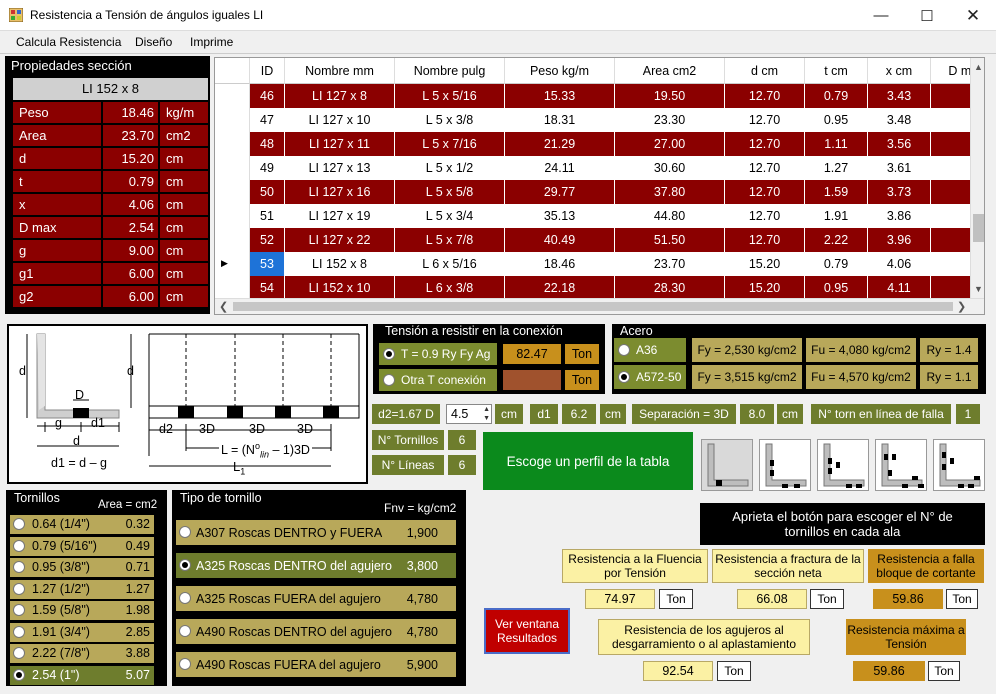 This screenshot has width=996, height=694. What do you see at coordinates (82, 675) in the screenshot?
I see `tornillo-option: 2.54 (1") 5.07` at bounding box center [82, 675].